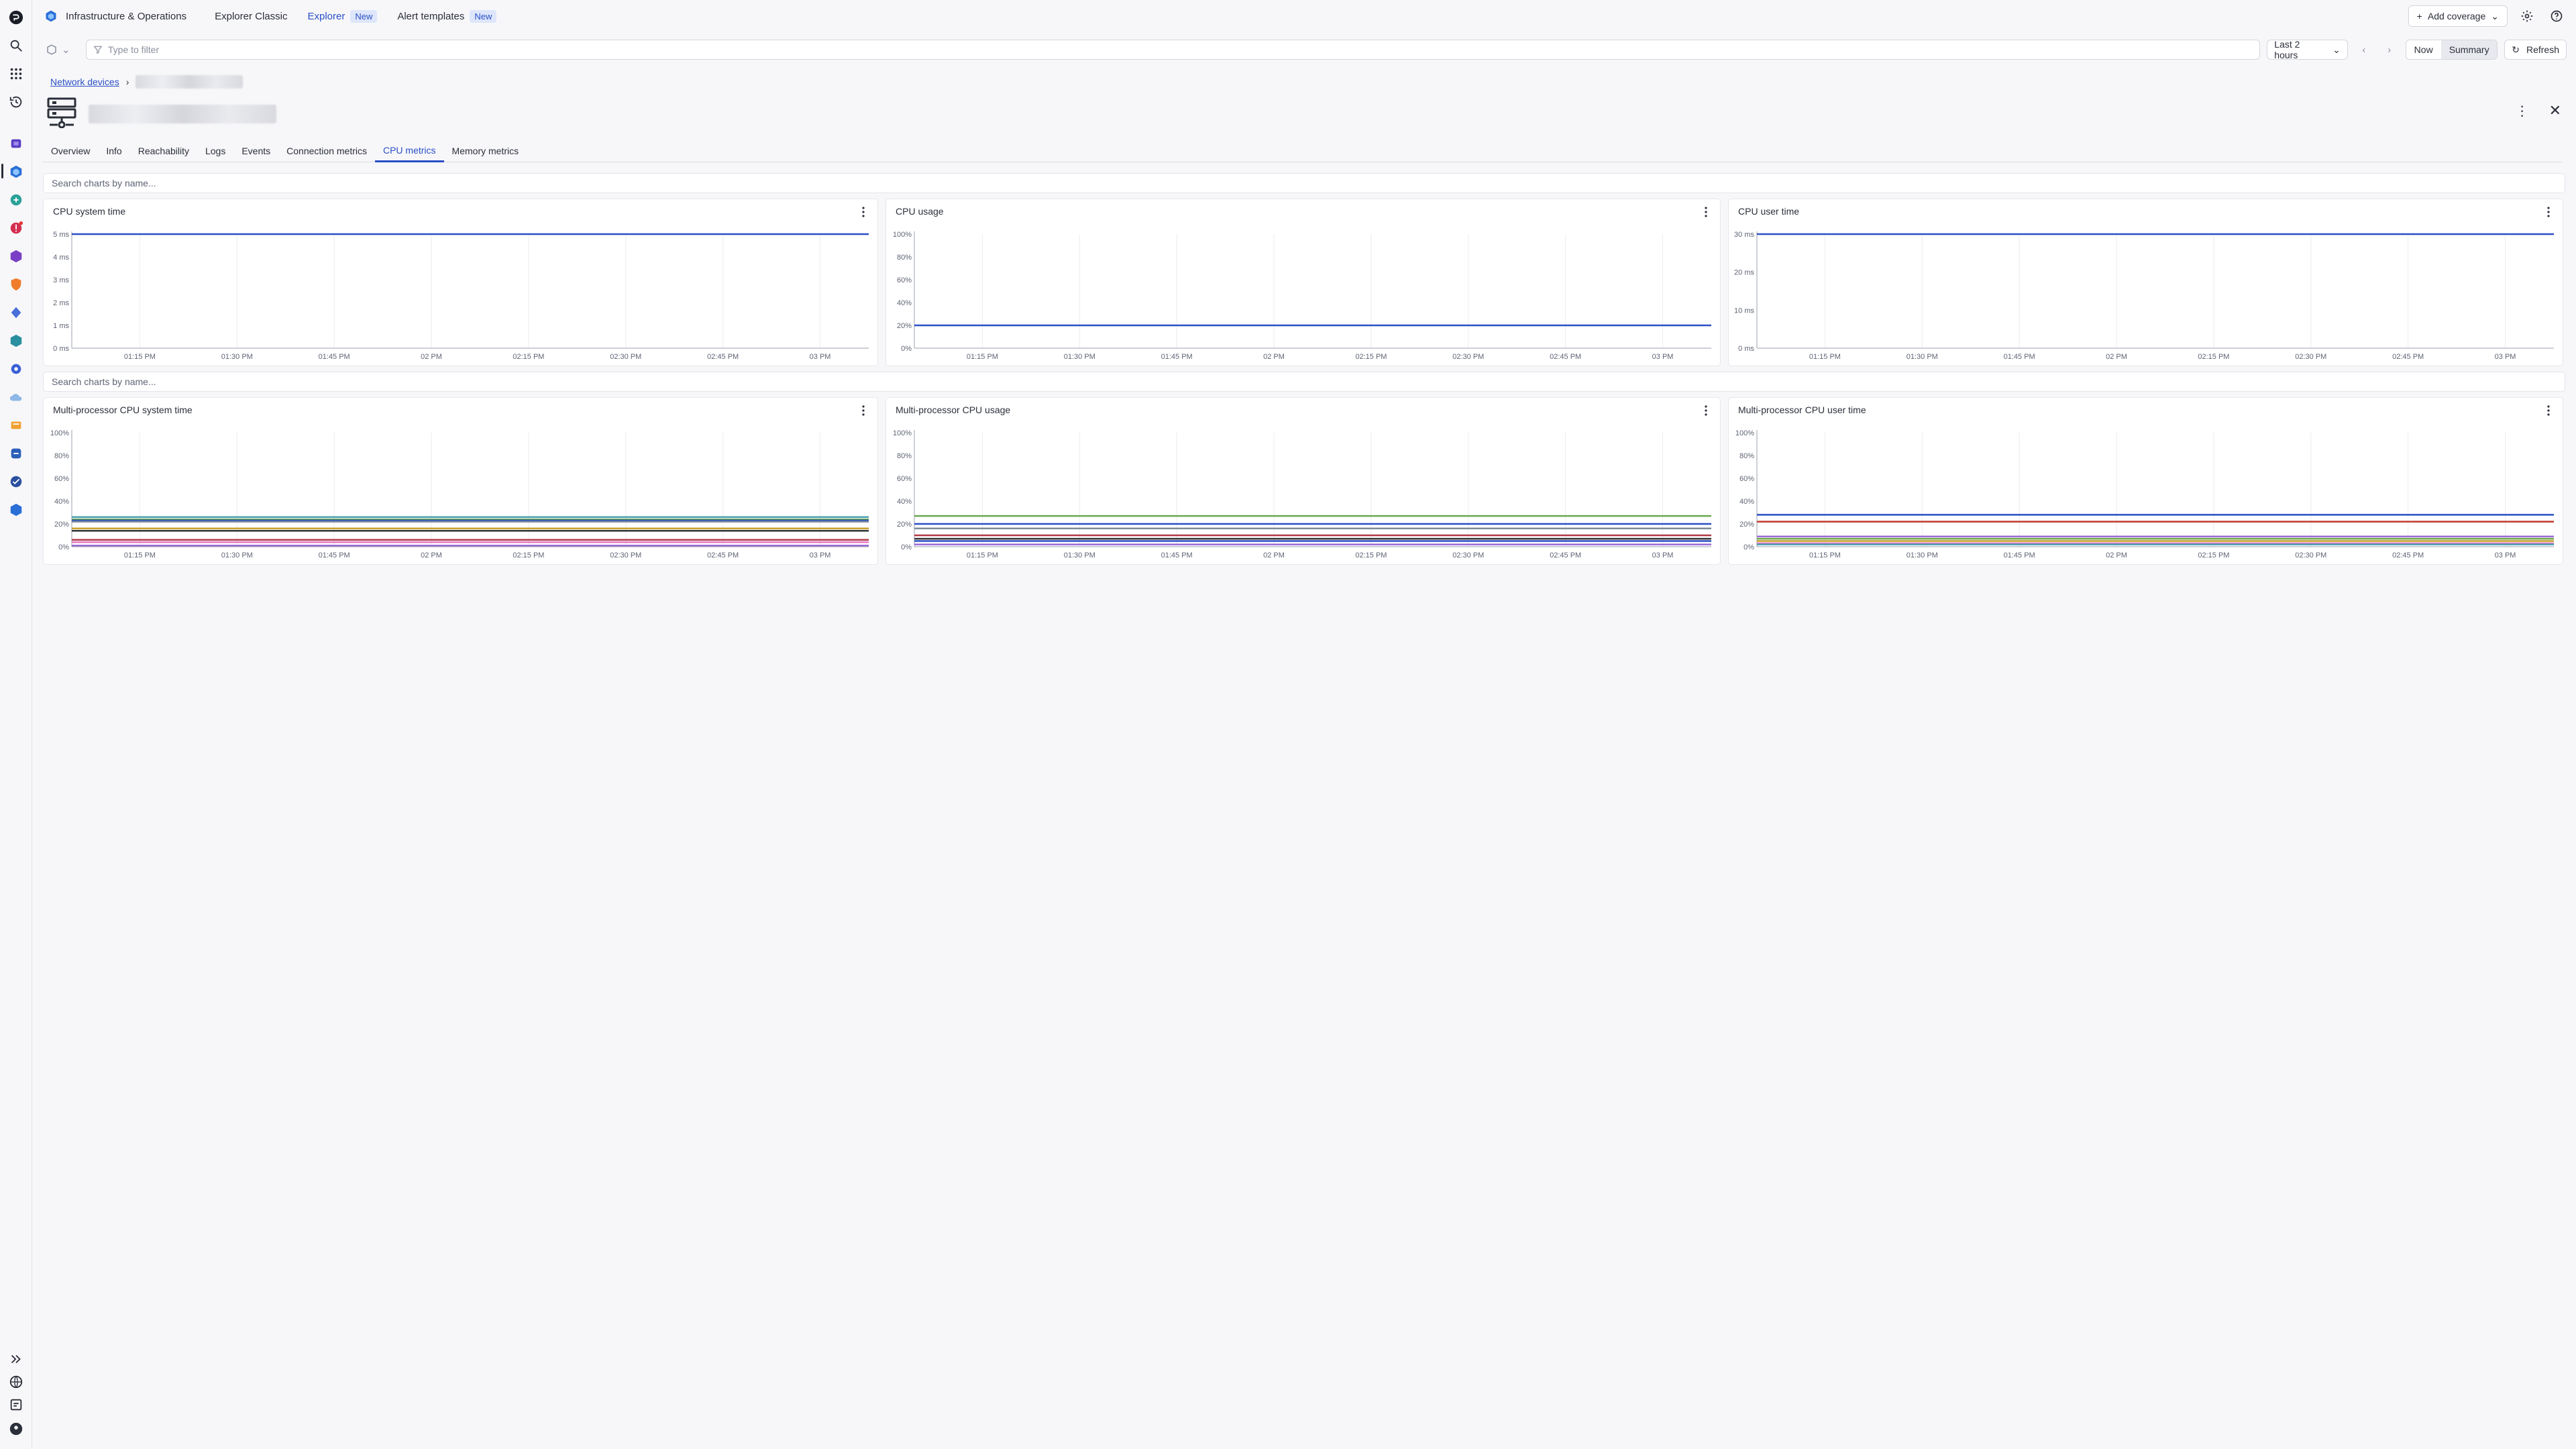  What do you see at coordinates (84, 81) in the screenshot?
I see `breadcrumb-network-devices: Network devices` at bounding box center [84, 81].